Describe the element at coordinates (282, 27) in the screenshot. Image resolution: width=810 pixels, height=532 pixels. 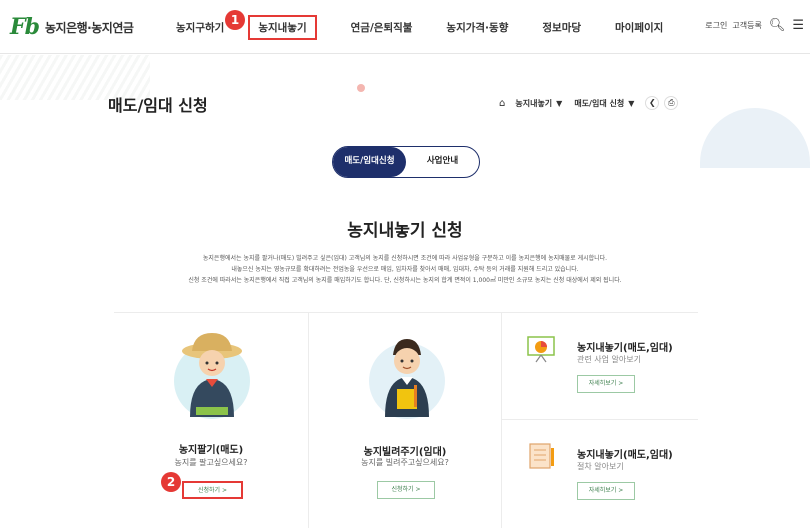
I see `nav-item-offer-farmland: 농지내놓기` at that location.